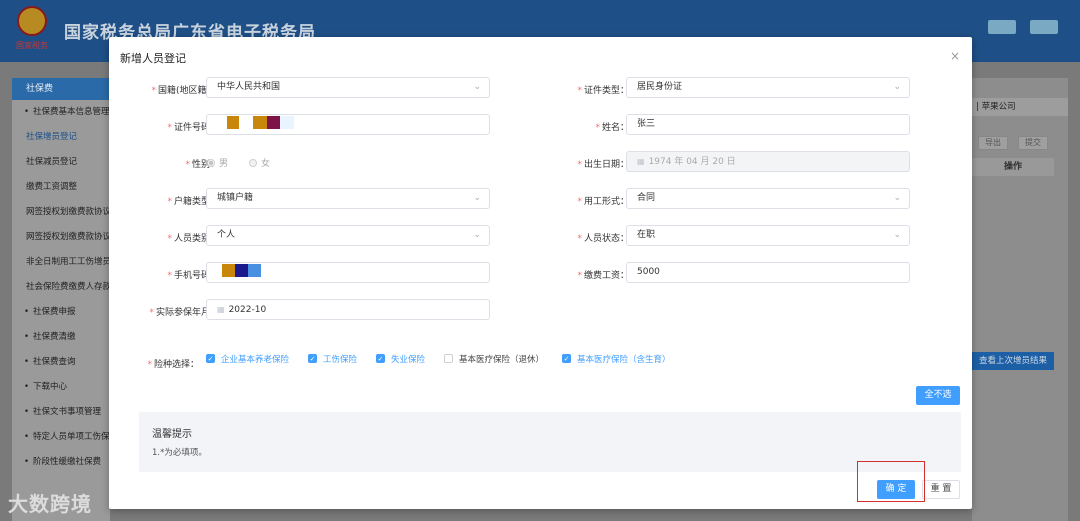  Describe the element at coordinates (955, 56) in the screenshot. I see `close-icon: ×` at that location.